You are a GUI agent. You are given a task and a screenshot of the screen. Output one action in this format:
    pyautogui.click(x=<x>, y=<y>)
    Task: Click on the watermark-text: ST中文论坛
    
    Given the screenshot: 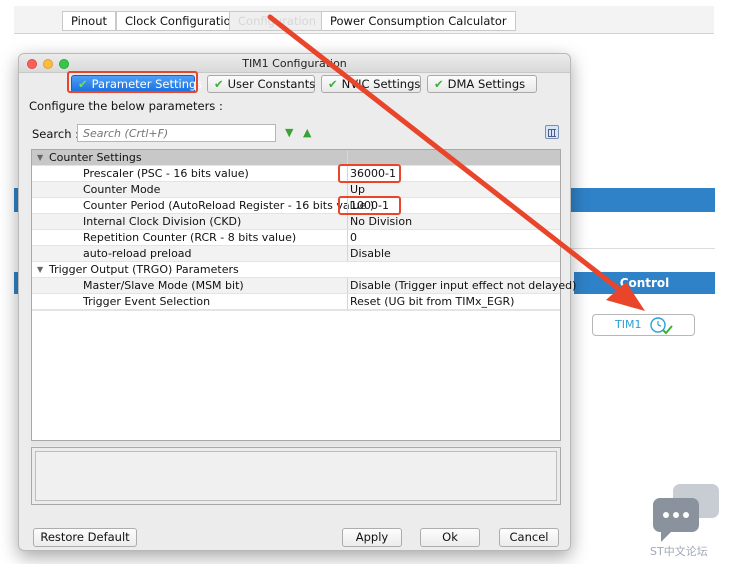 What is the action you would take?
    pyautogui.click(x=679, y=551)
    